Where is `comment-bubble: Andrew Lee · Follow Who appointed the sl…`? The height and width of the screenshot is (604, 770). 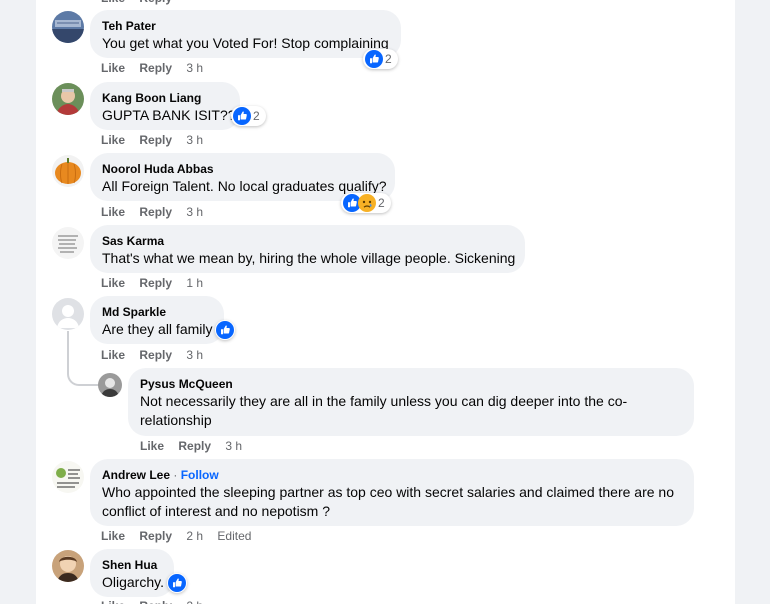
comment-bubble: Andrew Lee · Follow Who appointed the sl… is located at coordinates (392, 492).